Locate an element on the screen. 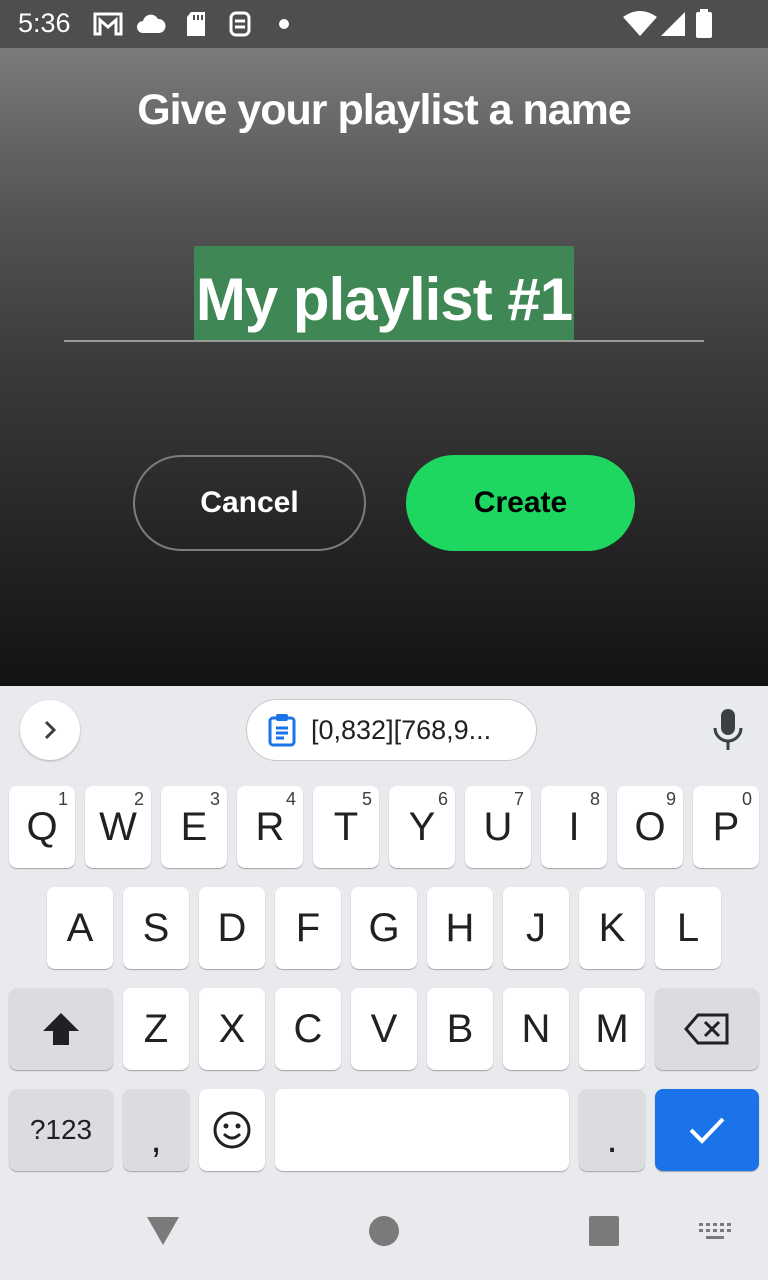 The width and height of the screenshot is (768, 1280). playlist-name-value: My playlist #1 is located at coordinates (384, 293).